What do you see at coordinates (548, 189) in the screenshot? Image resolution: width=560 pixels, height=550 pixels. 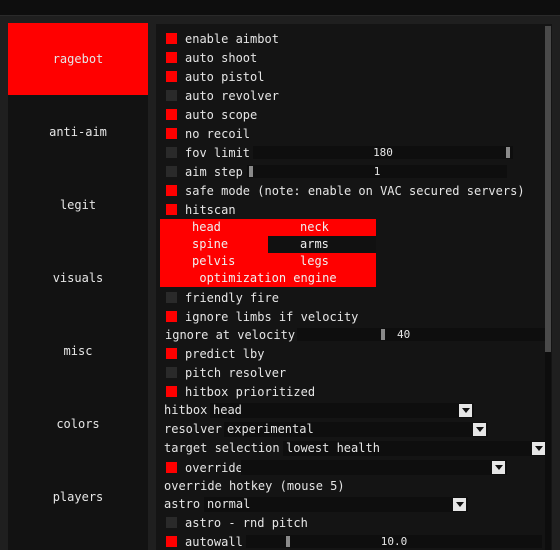 I see `scrollbar-thumb` at bounding box center [548, 189].